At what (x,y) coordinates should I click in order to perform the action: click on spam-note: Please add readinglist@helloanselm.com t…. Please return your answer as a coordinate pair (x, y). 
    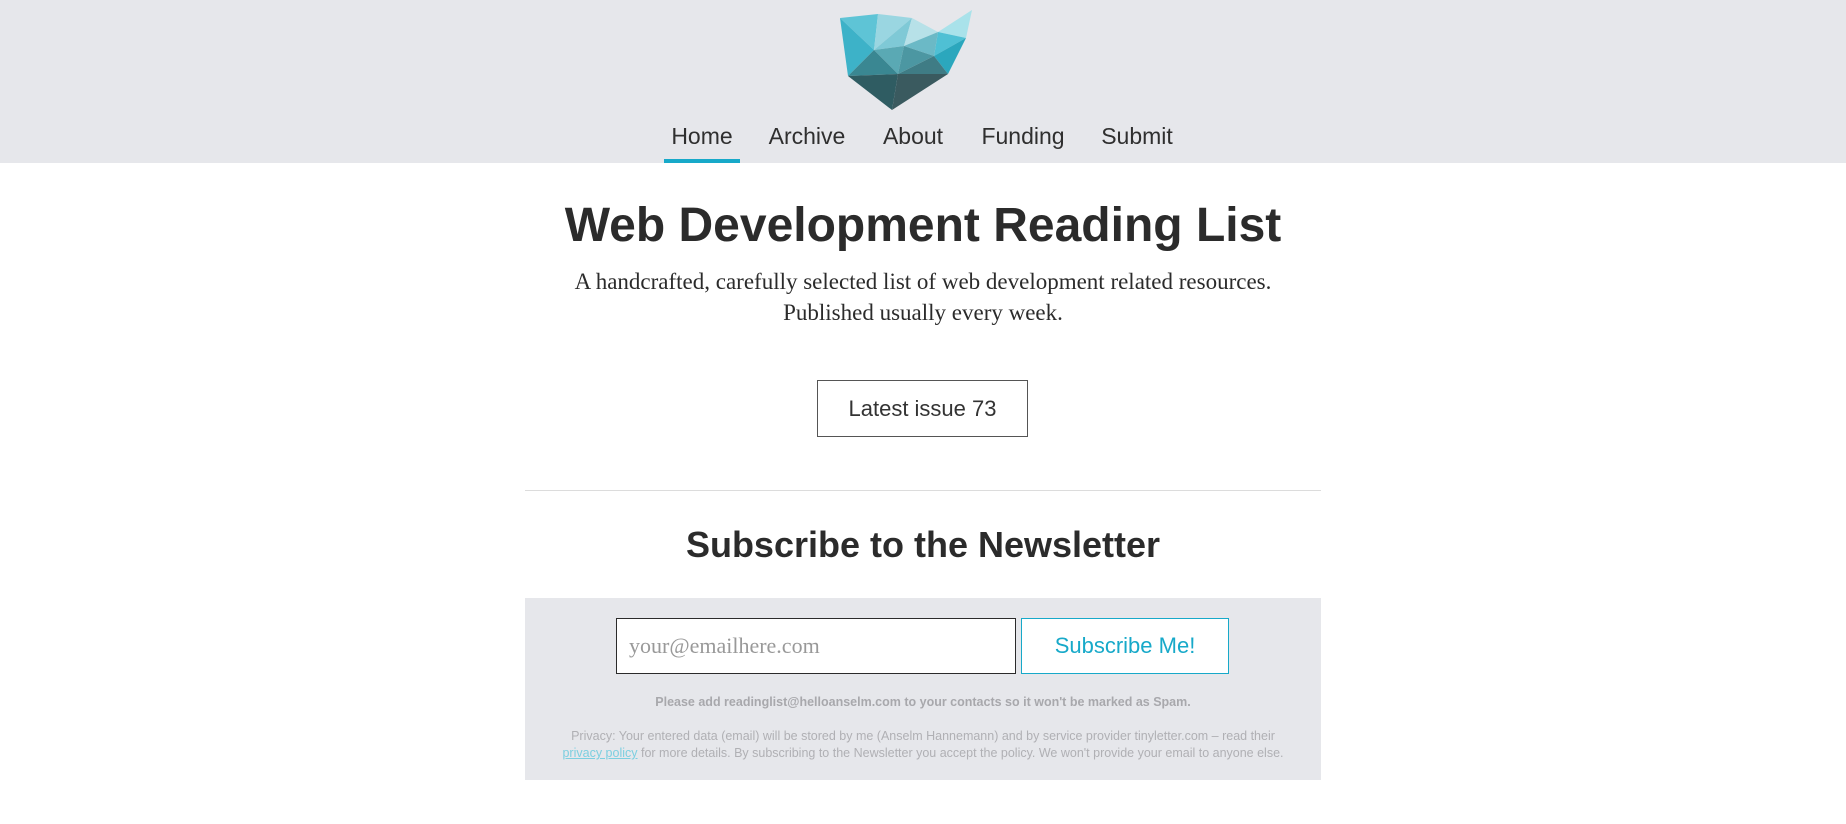
    Looking at the image, I should click on (923, 702).